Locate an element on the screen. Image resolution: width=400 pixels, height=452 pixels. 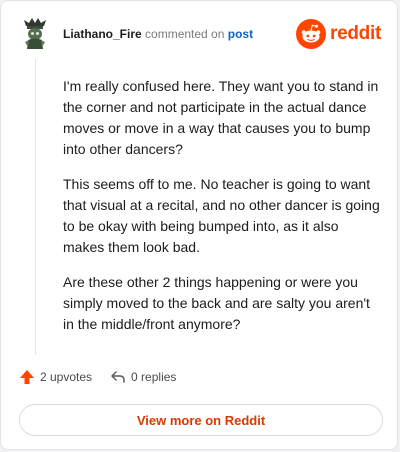
reply-count: 0 replies is located at coordinates (154, 377).